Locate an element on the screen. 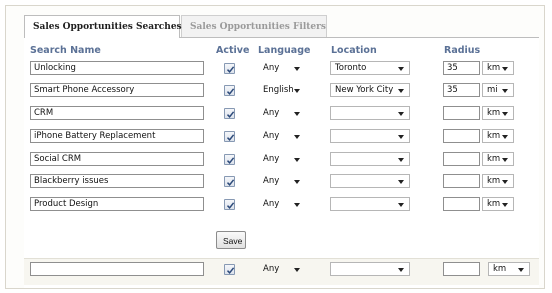  column-header-location: Location is located at coordinates (354, 50).